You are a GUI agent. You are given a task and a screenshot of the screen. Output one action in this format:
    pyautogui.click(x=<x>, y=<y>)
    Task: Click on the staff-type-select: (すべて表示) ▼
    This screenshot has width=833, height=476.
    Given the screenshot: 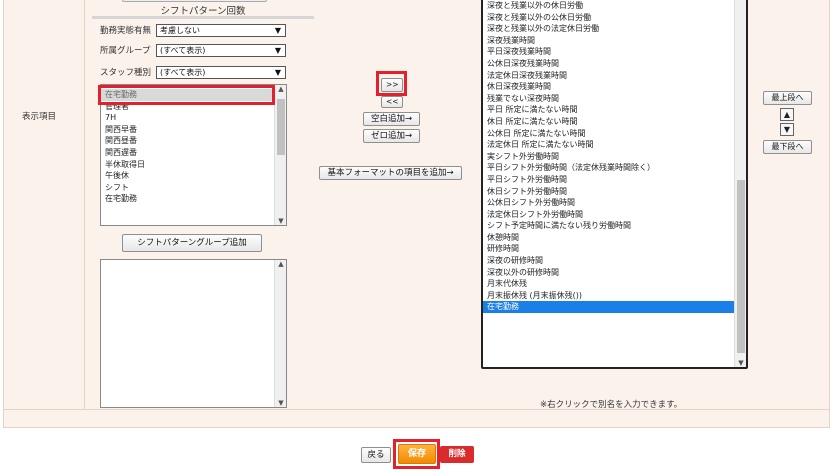 What is the action you would take?
    pyautogui.click(x=221, y=72)
    